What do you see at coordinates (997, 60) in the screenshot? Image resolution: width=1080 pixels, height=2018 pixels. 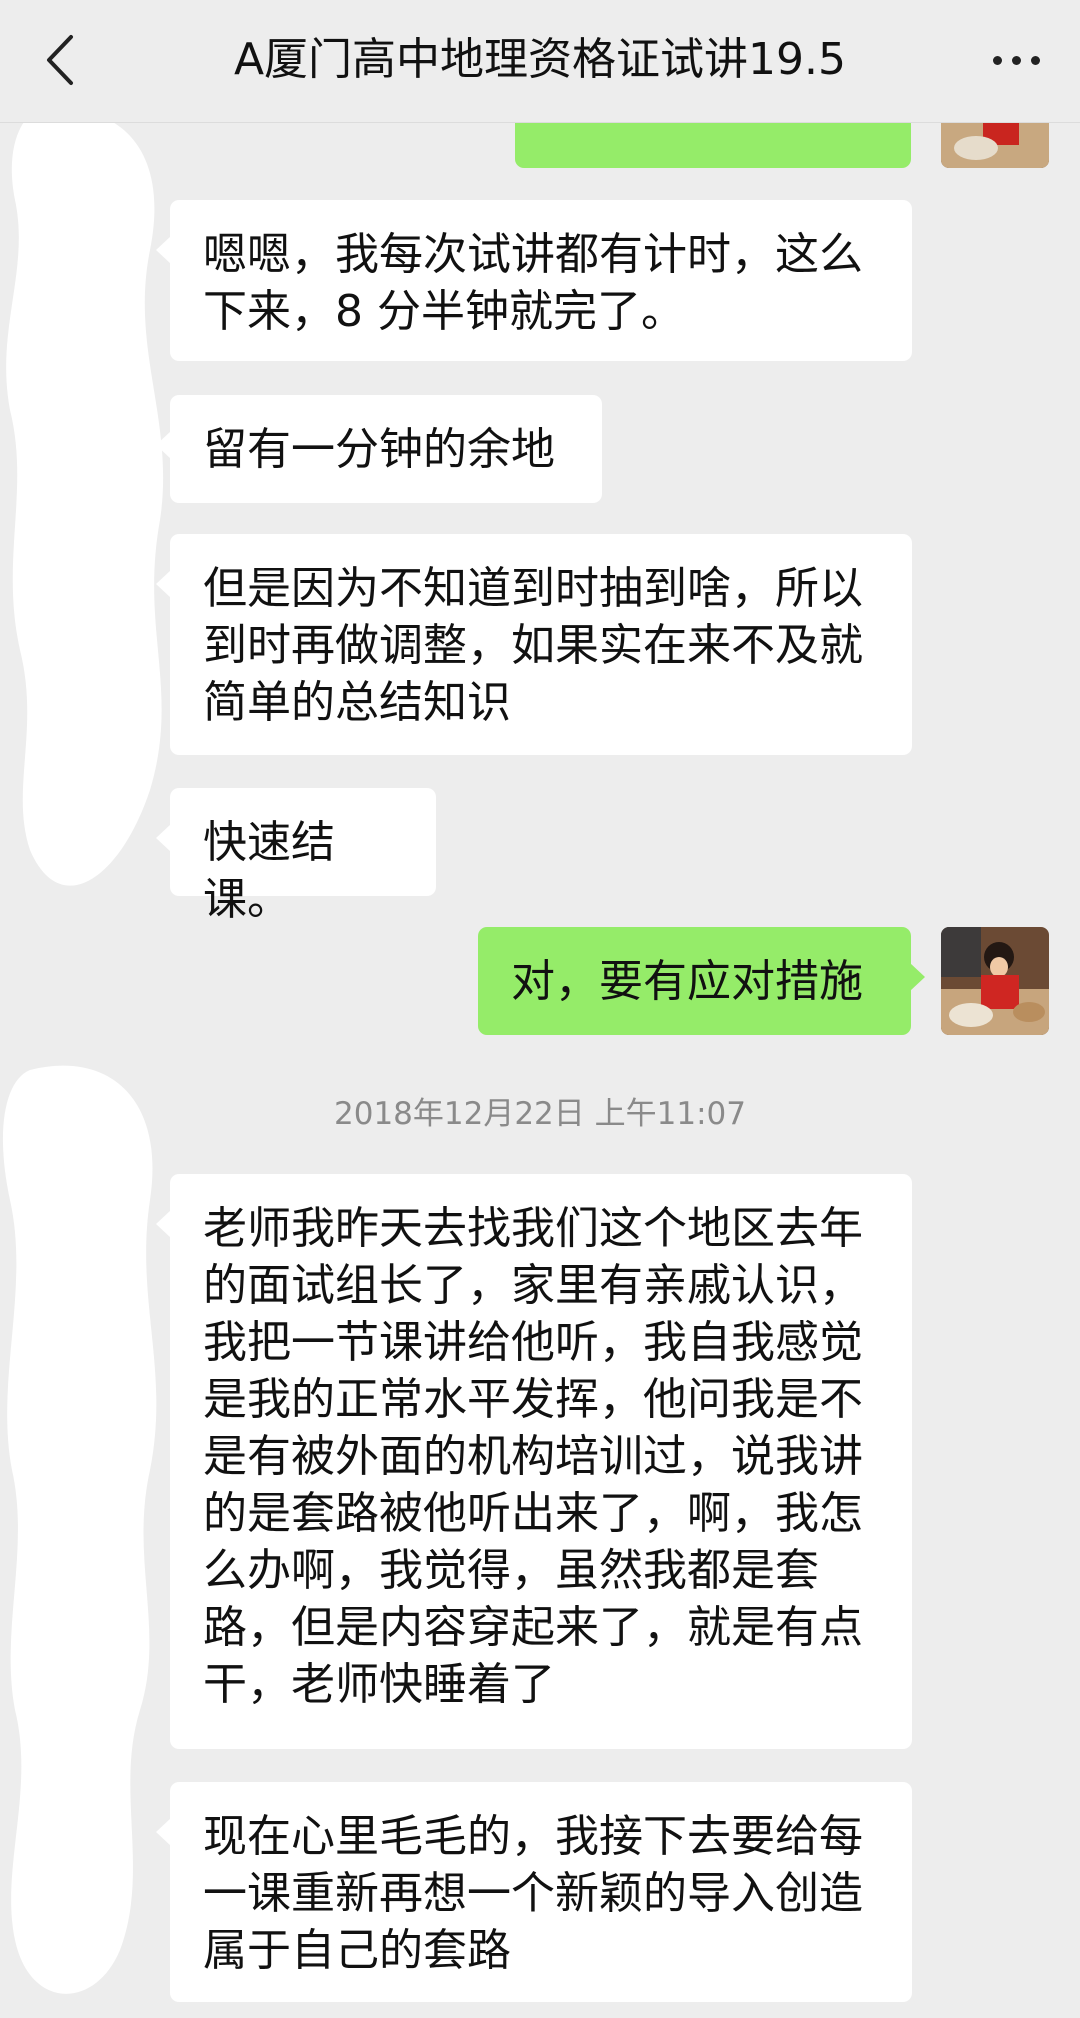 I see `more-dots-icon` at bounding box center [997, 60].